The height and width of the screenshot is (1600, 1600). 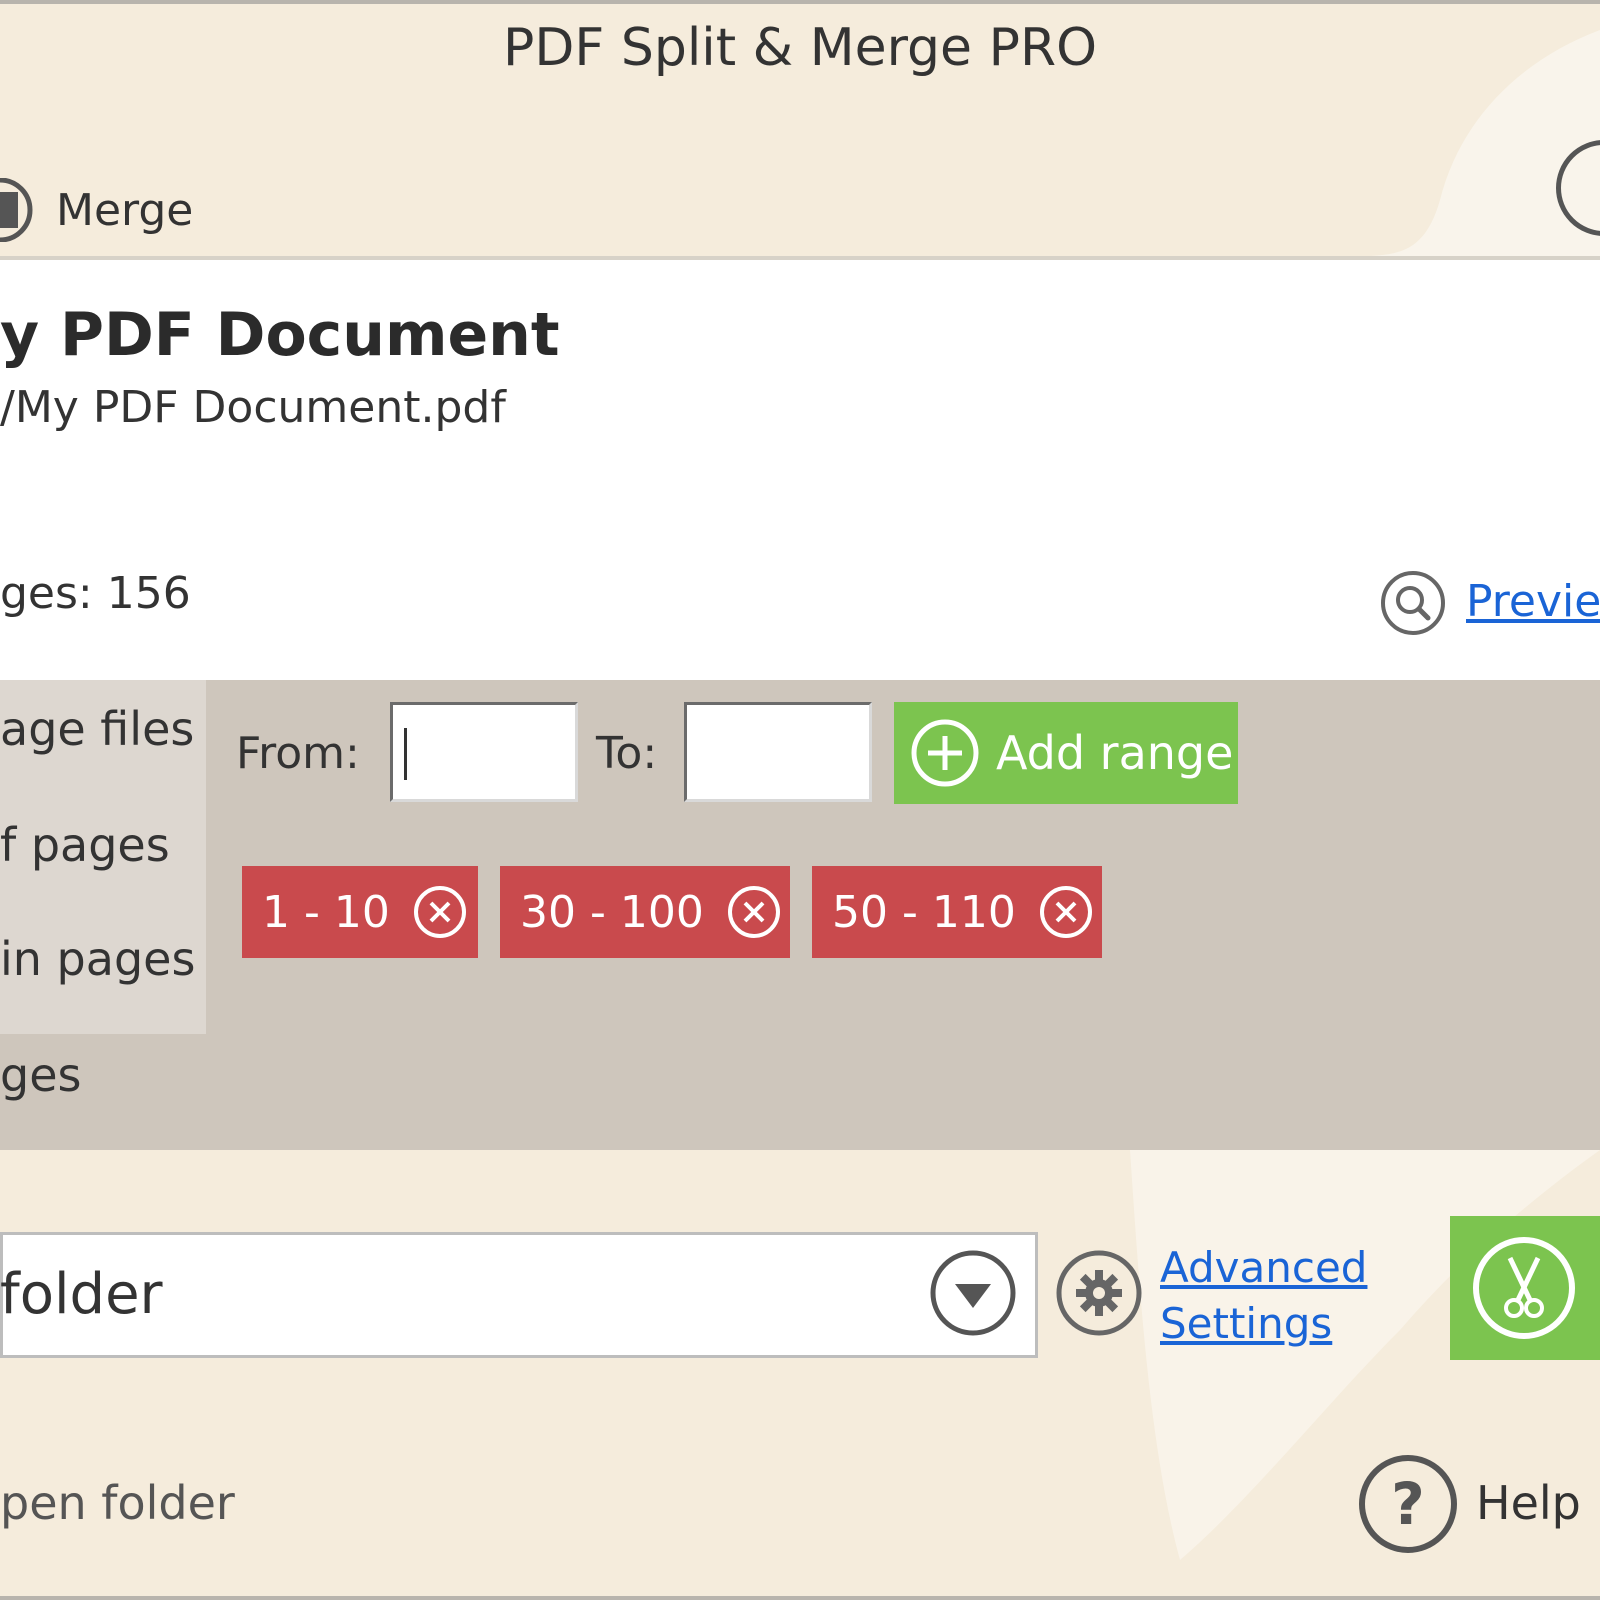 I want to click on output-folder-value: folder, so click(x=81, y=1294).